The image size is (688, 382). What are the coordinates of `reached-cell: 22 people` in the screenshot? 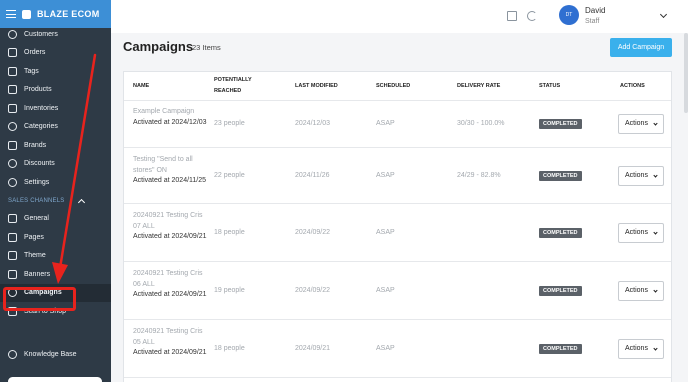 It's located at (229, 175).